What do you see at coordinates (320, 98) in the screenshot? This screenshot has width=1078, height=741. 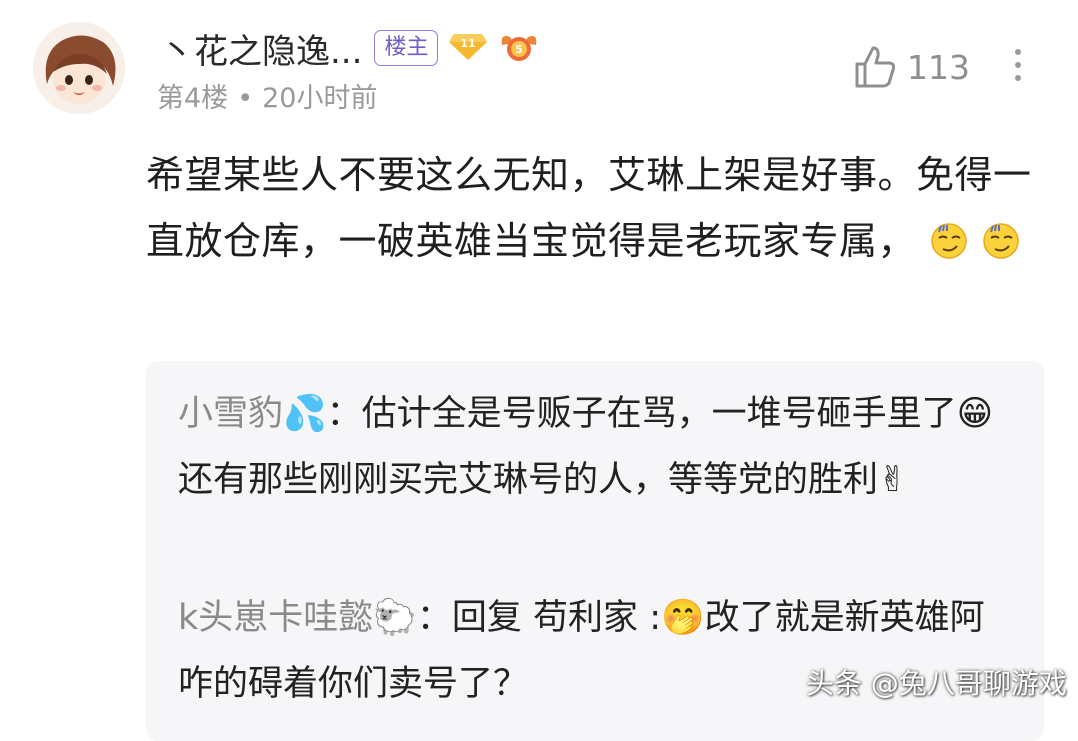 I see `post-time: 20小时前` at bounding box center [320, 98].